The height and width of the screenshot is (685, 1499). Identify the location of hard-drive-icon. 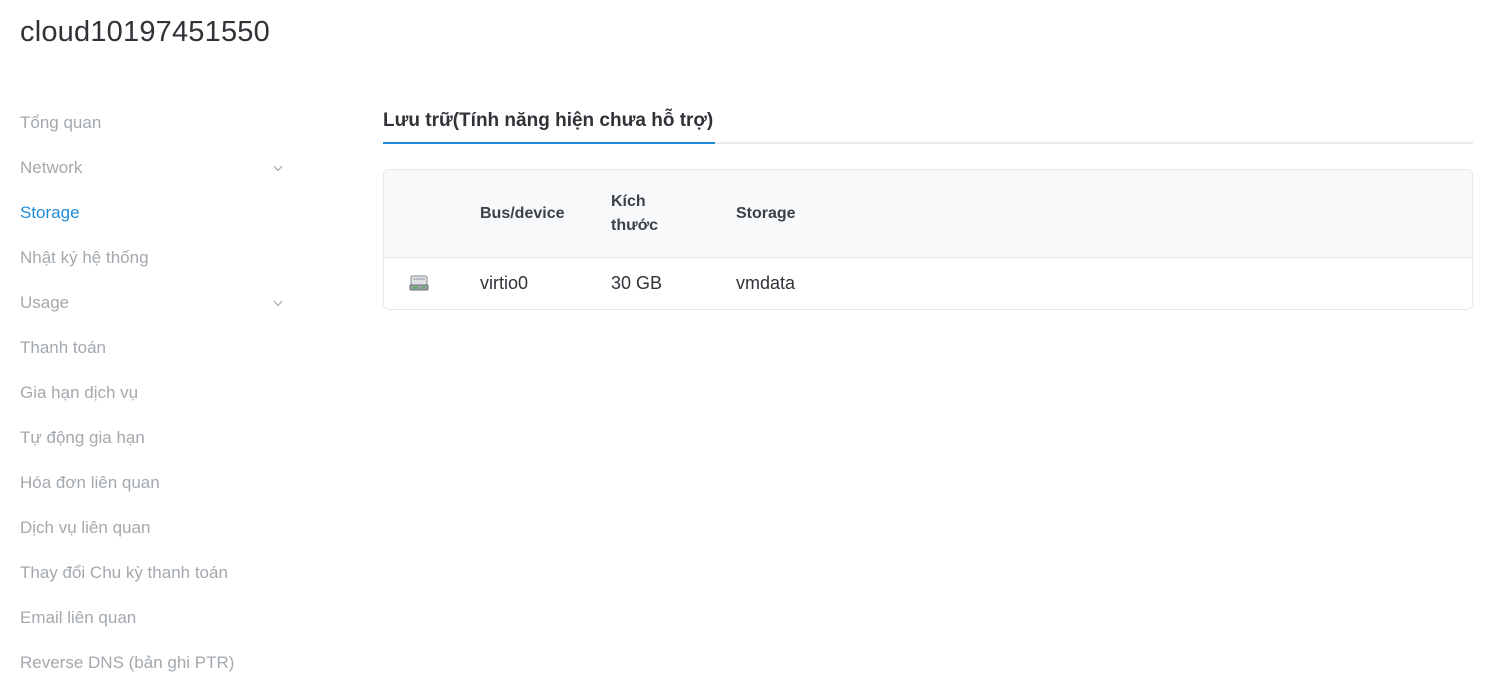
(419, 282).